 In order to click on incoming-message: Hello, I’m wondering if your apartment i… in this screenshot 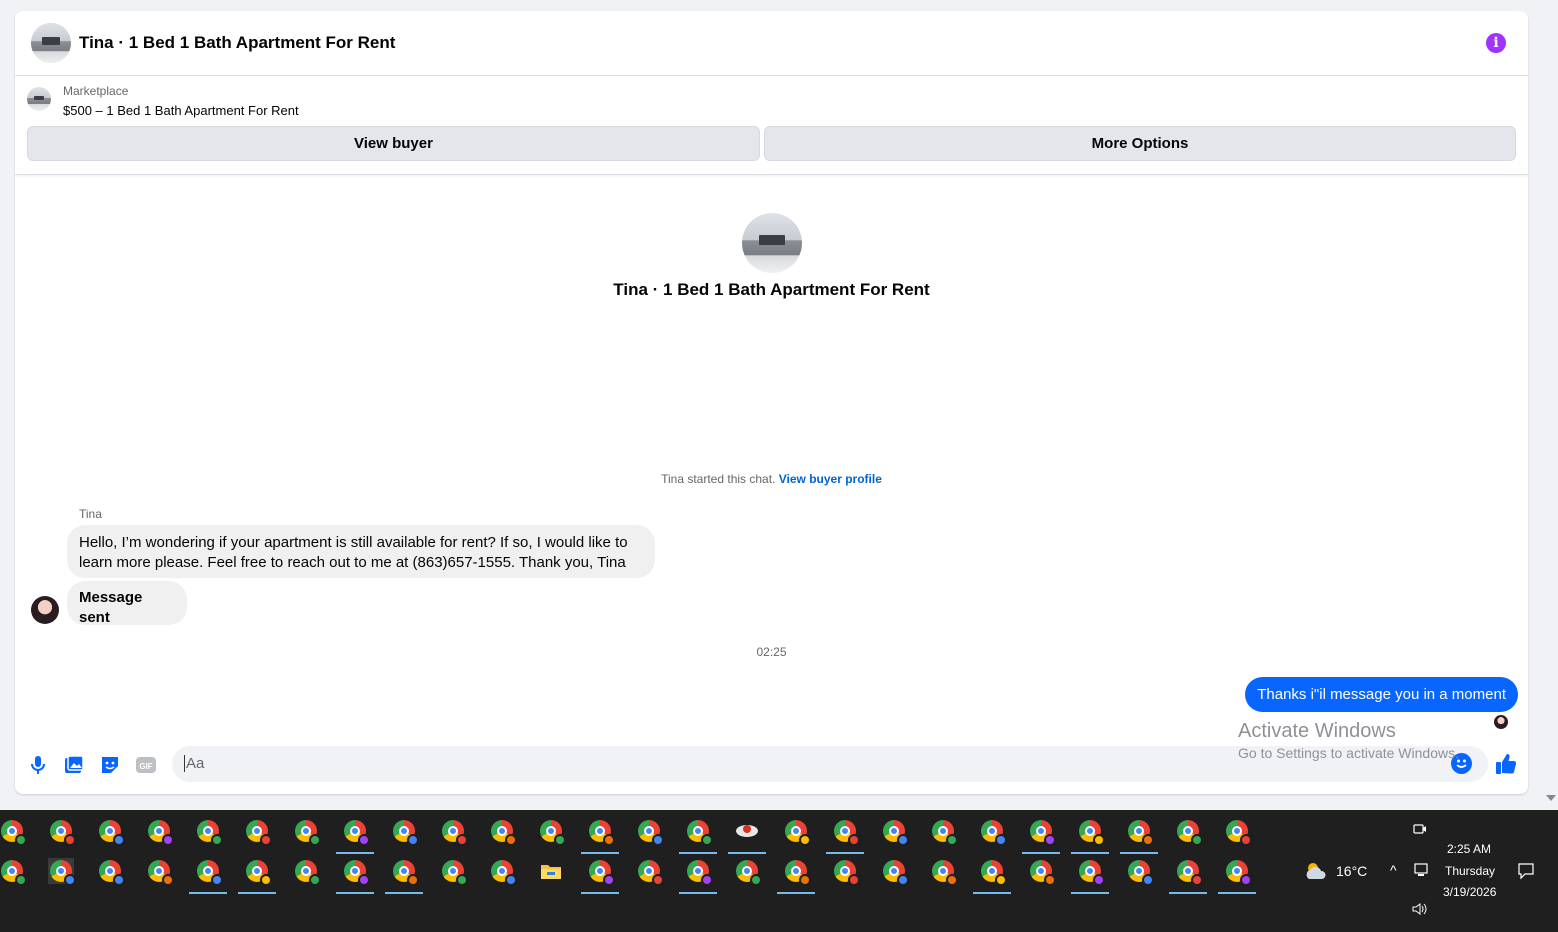, I will do `click(361, 551)`.